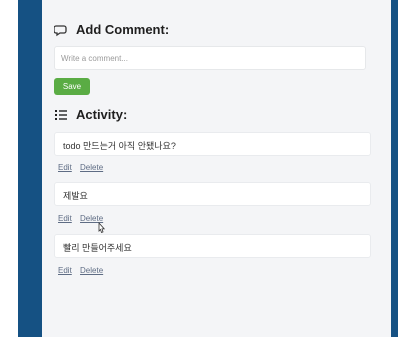  What do you see at coordinates (210, 58) in the screenshot?
I see `comment-input` at bounding box center [210, 58].